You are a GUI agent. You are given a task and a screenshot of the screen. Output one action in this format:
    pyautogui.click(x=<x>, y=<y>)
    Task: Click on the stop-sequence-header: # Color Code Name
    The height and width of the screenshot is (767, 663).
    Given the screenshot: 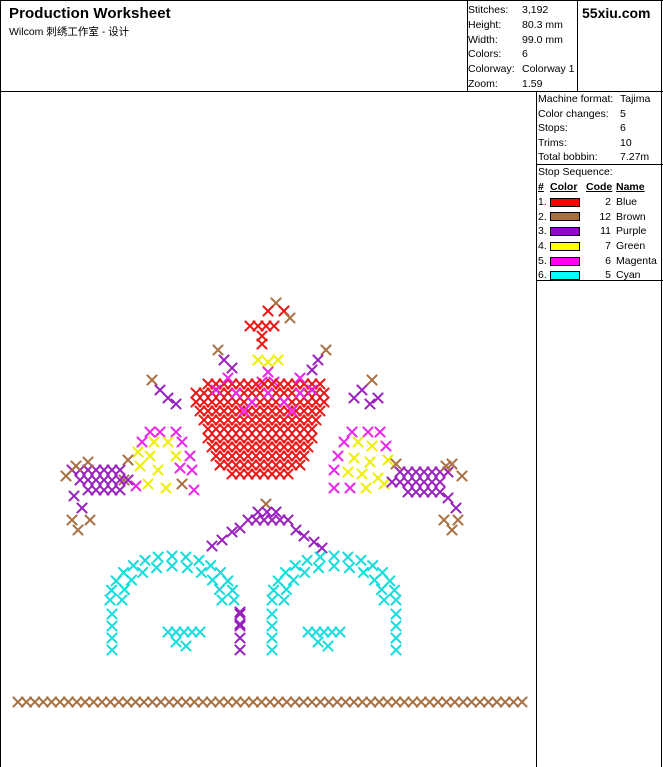 What is the action you would take?
    pyautogui.click(x=597, y=187)
    